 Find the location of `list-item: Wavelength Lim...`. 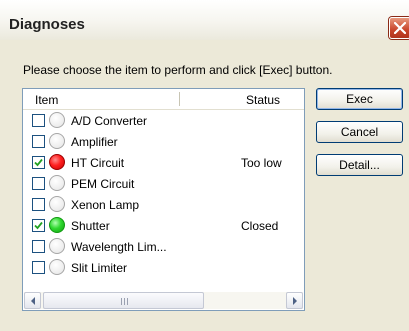

list-item: Wavelength Lim... is located at coordinates (163, 247).